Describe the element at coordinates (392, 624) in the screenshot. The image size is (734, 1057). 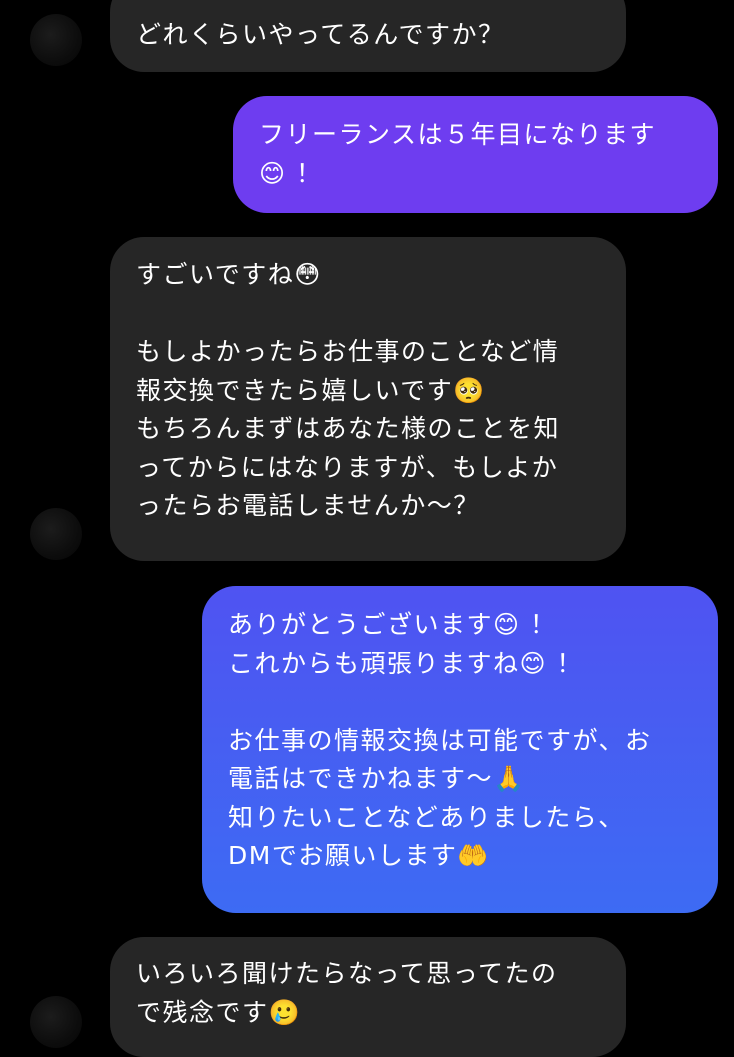
I see `message-text-line: ありがとうございます😊 ！` at that location.